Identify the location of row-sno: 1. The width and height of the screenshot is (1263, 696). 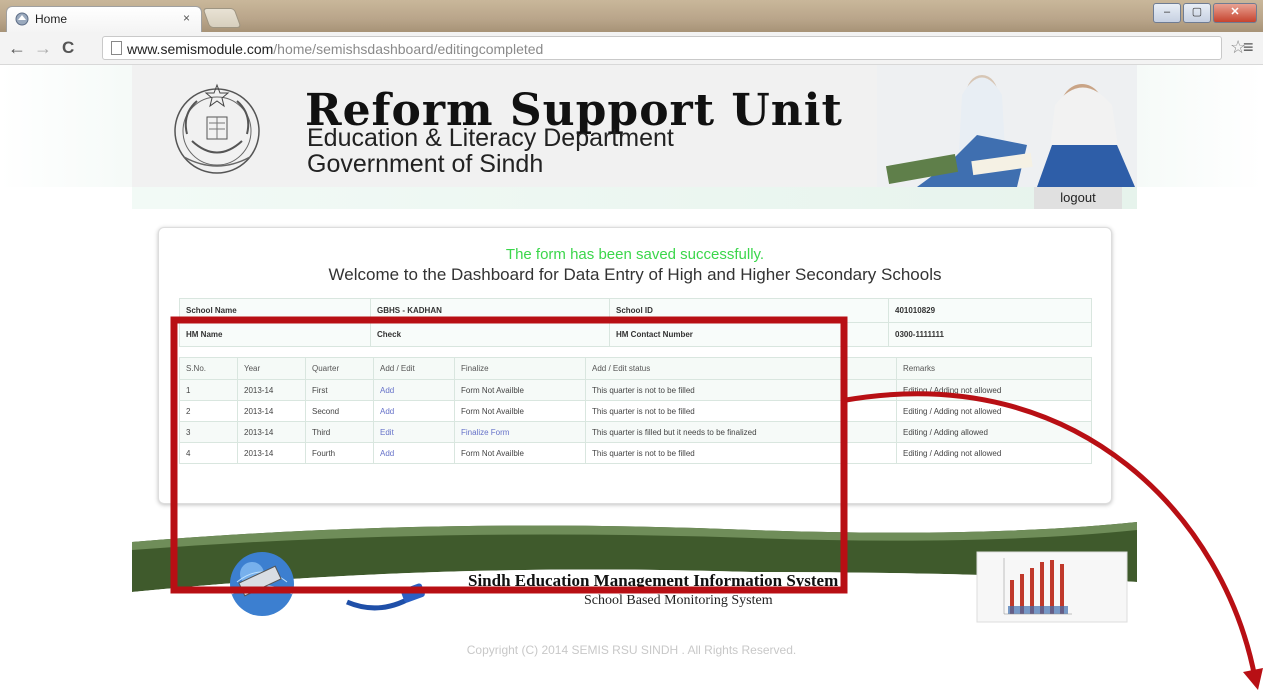
(208, 390).